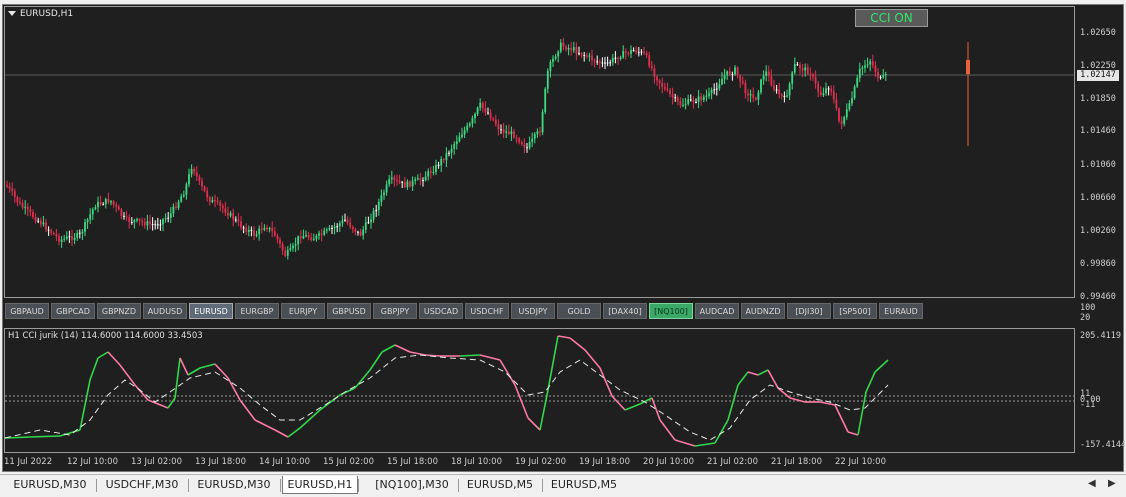 The width and height of the screenshot is (1126, 497). I want to click on indicator-axis-label: -157.4144, so click(1103, 445).